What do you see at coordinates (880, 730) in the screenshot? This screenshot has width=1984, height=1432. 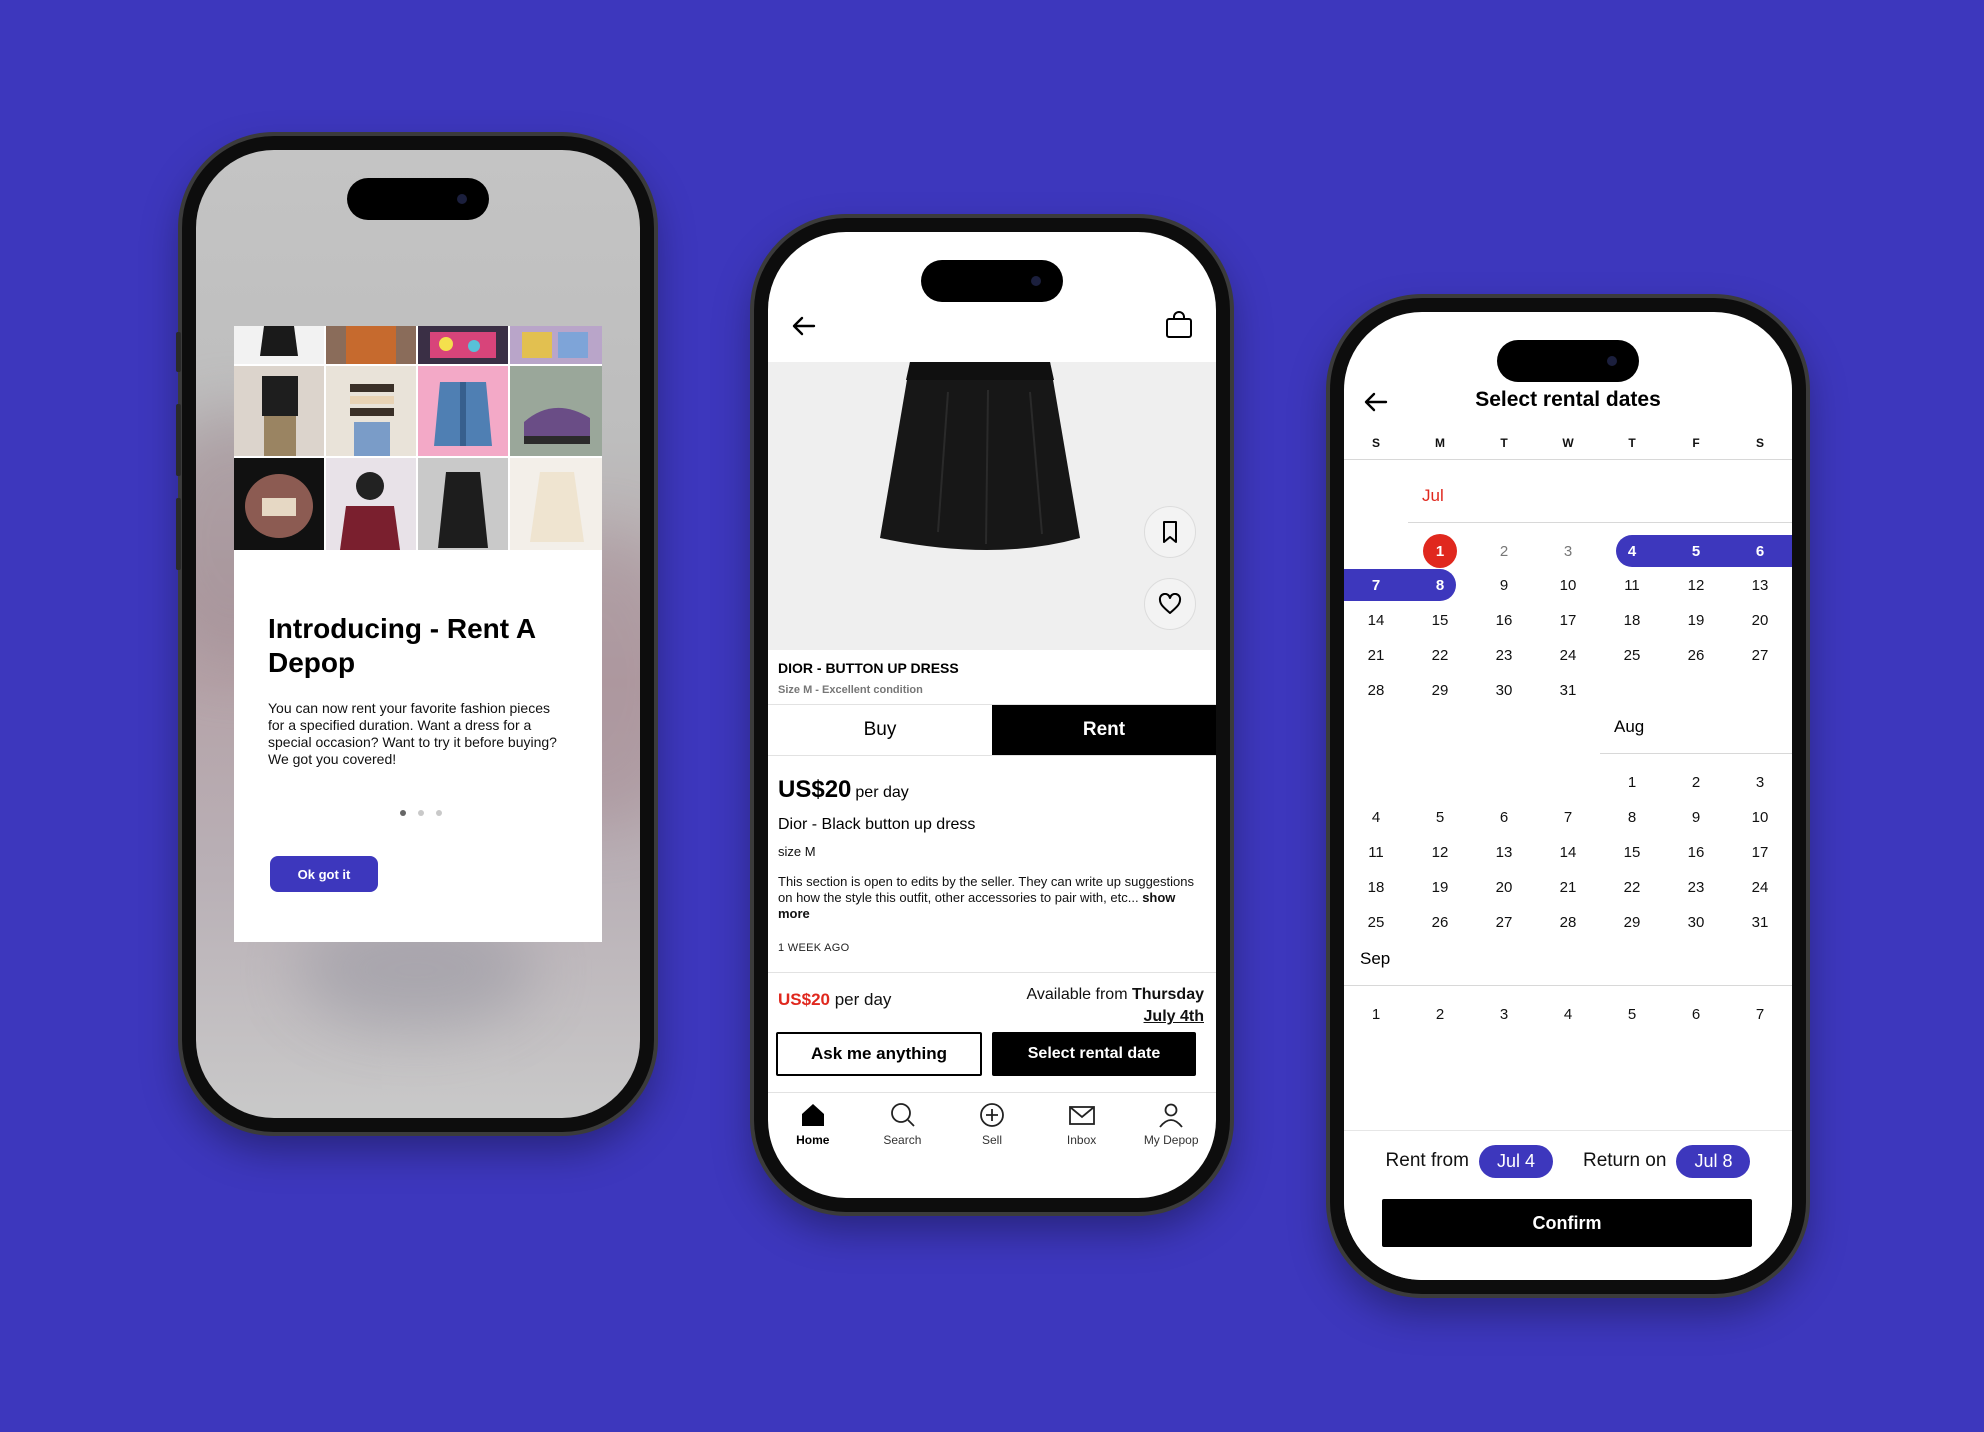 I see `tab-buy: Buy` at bounding box center [880, 730].